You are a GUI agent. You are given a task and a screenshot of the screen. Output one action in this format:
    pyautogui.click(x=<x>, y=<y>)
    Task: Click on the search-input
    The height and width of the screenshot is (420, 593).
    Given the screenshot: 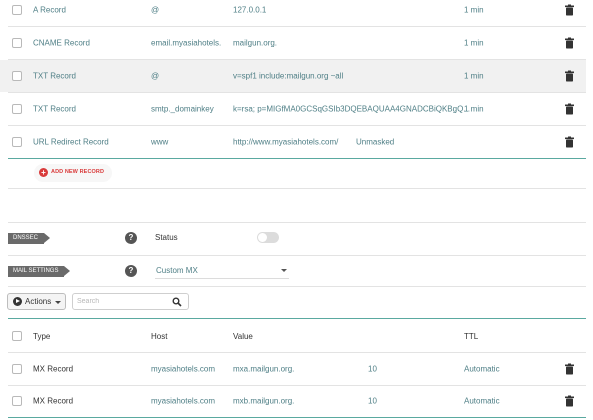 What is the action you would take?
    pyautogui.click(x=122, y=301)
    